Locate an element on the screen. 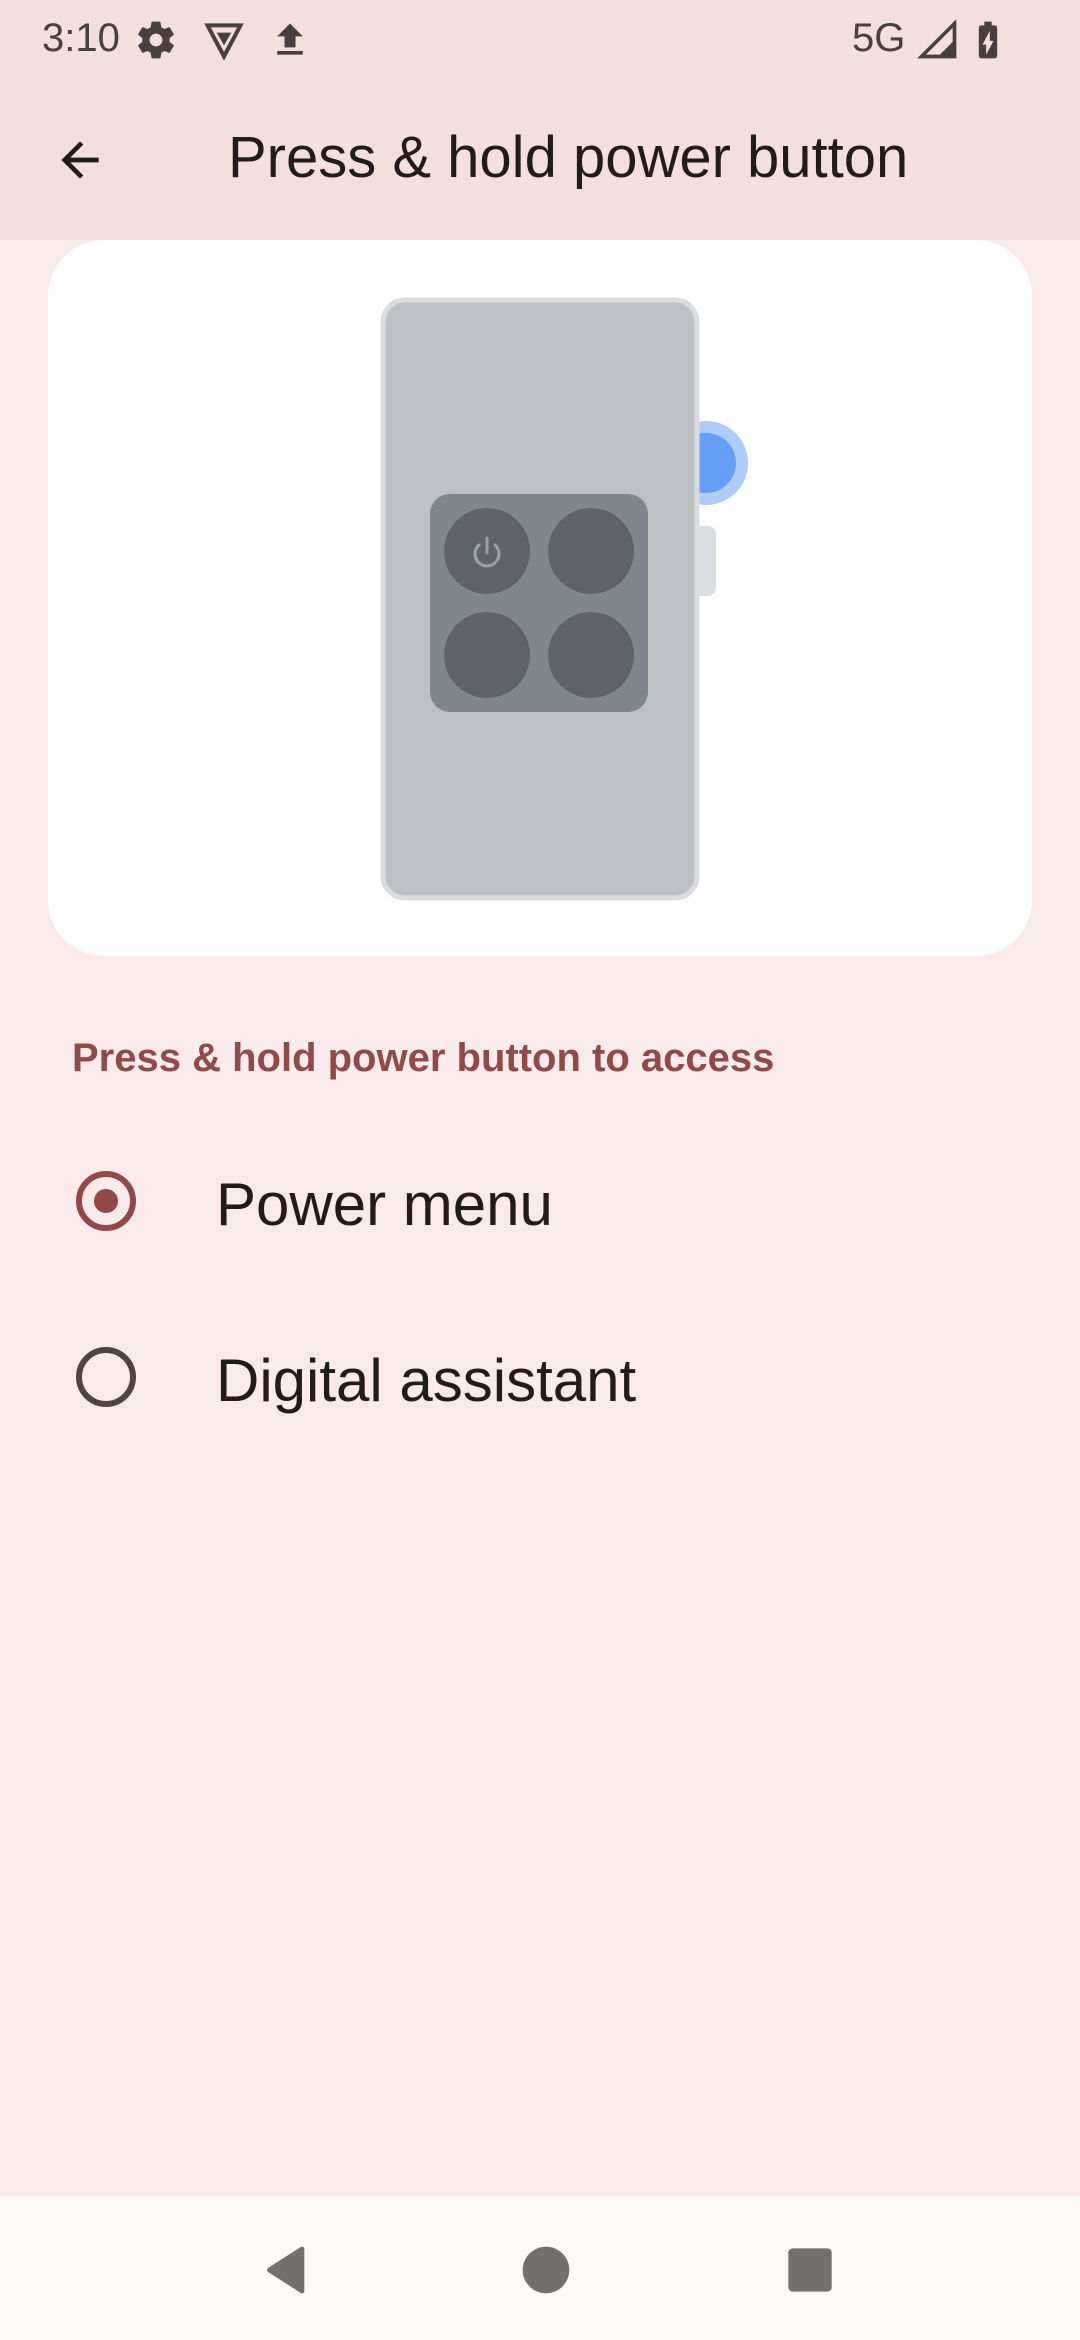 The image size is (1080, 2340). option-digital-assistant: Digital assistant is located at coordinates (540, 1377).